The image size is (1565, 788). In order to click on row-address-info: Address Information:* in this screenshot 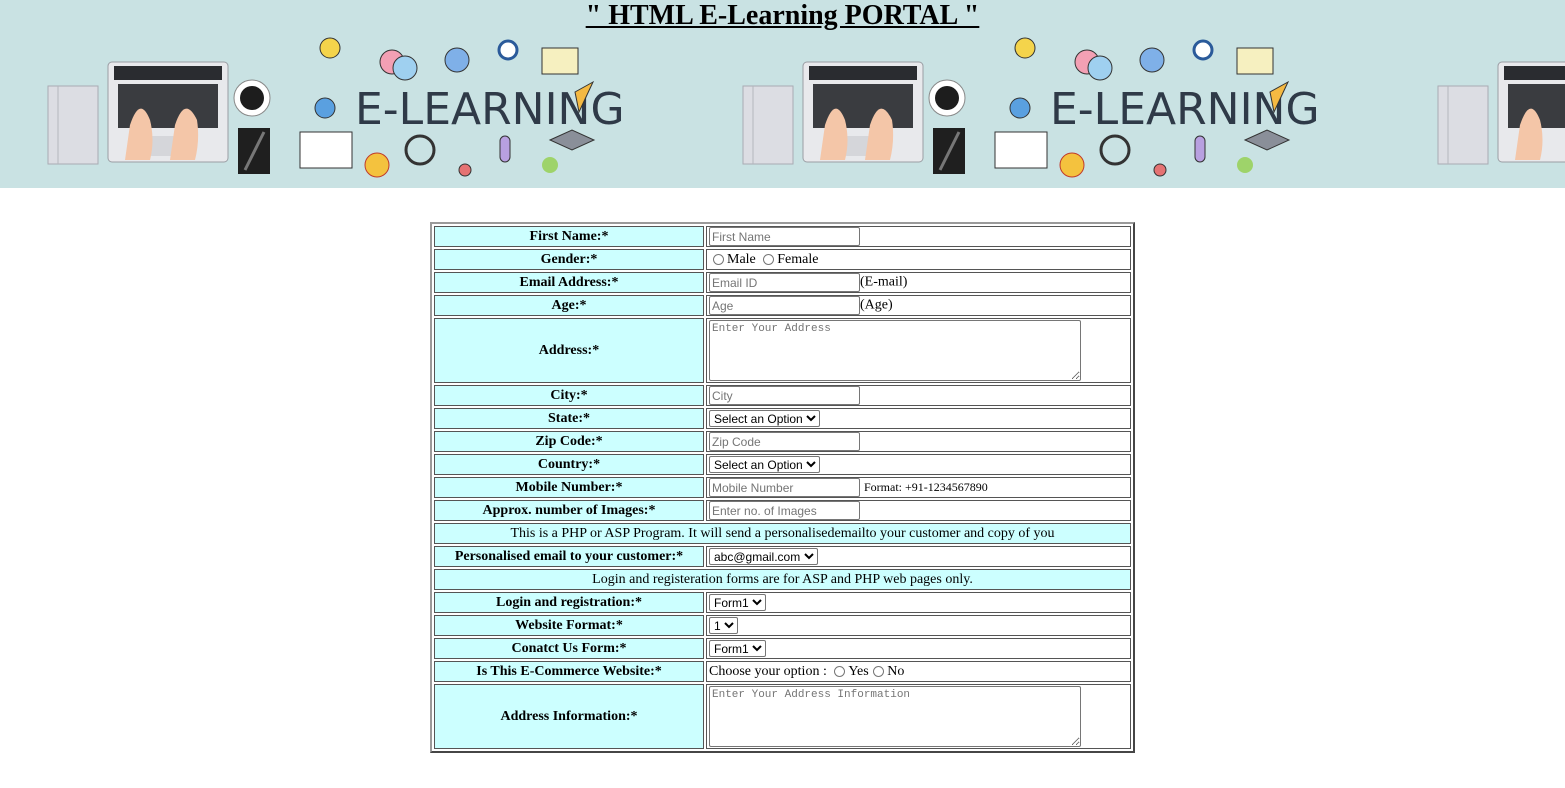, I will do `click(782, 716)`.